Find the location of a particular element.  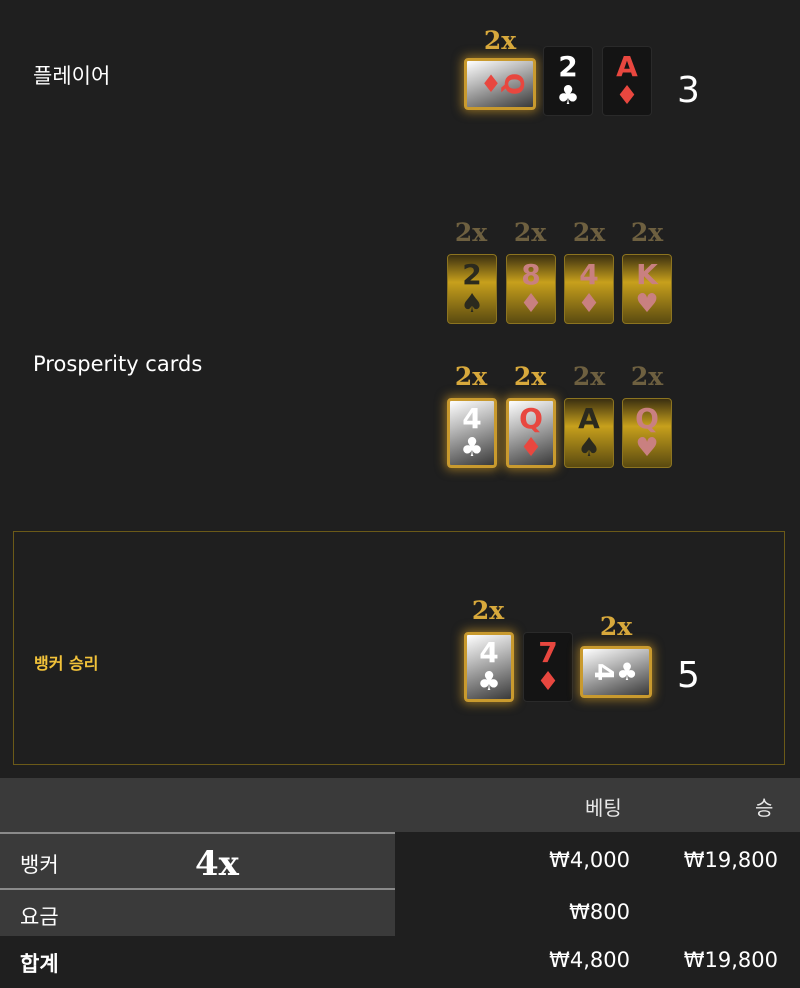

bet-amount: ₩800 is located at coordinates (599, 912).